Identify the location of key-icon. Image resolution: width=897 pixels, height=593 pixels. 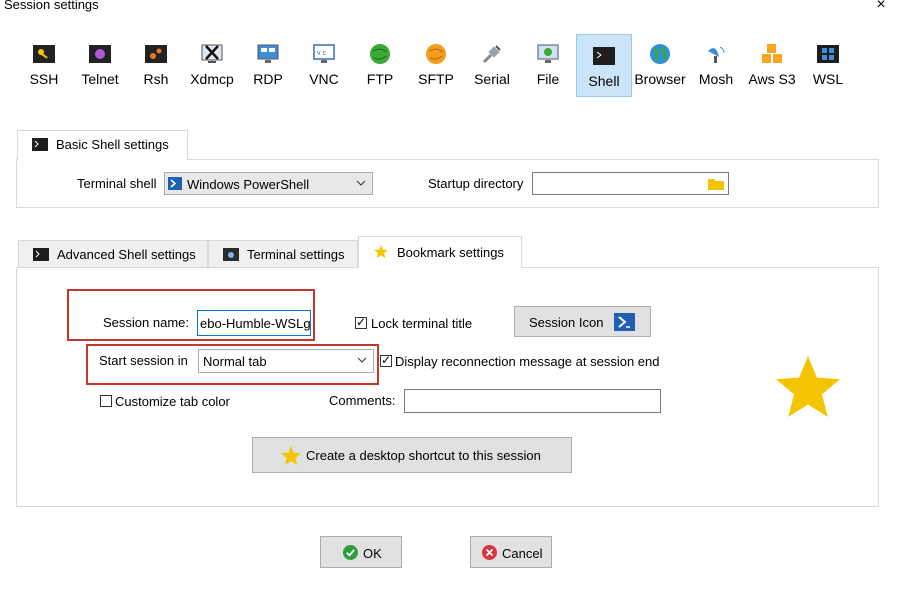
(44, 54).